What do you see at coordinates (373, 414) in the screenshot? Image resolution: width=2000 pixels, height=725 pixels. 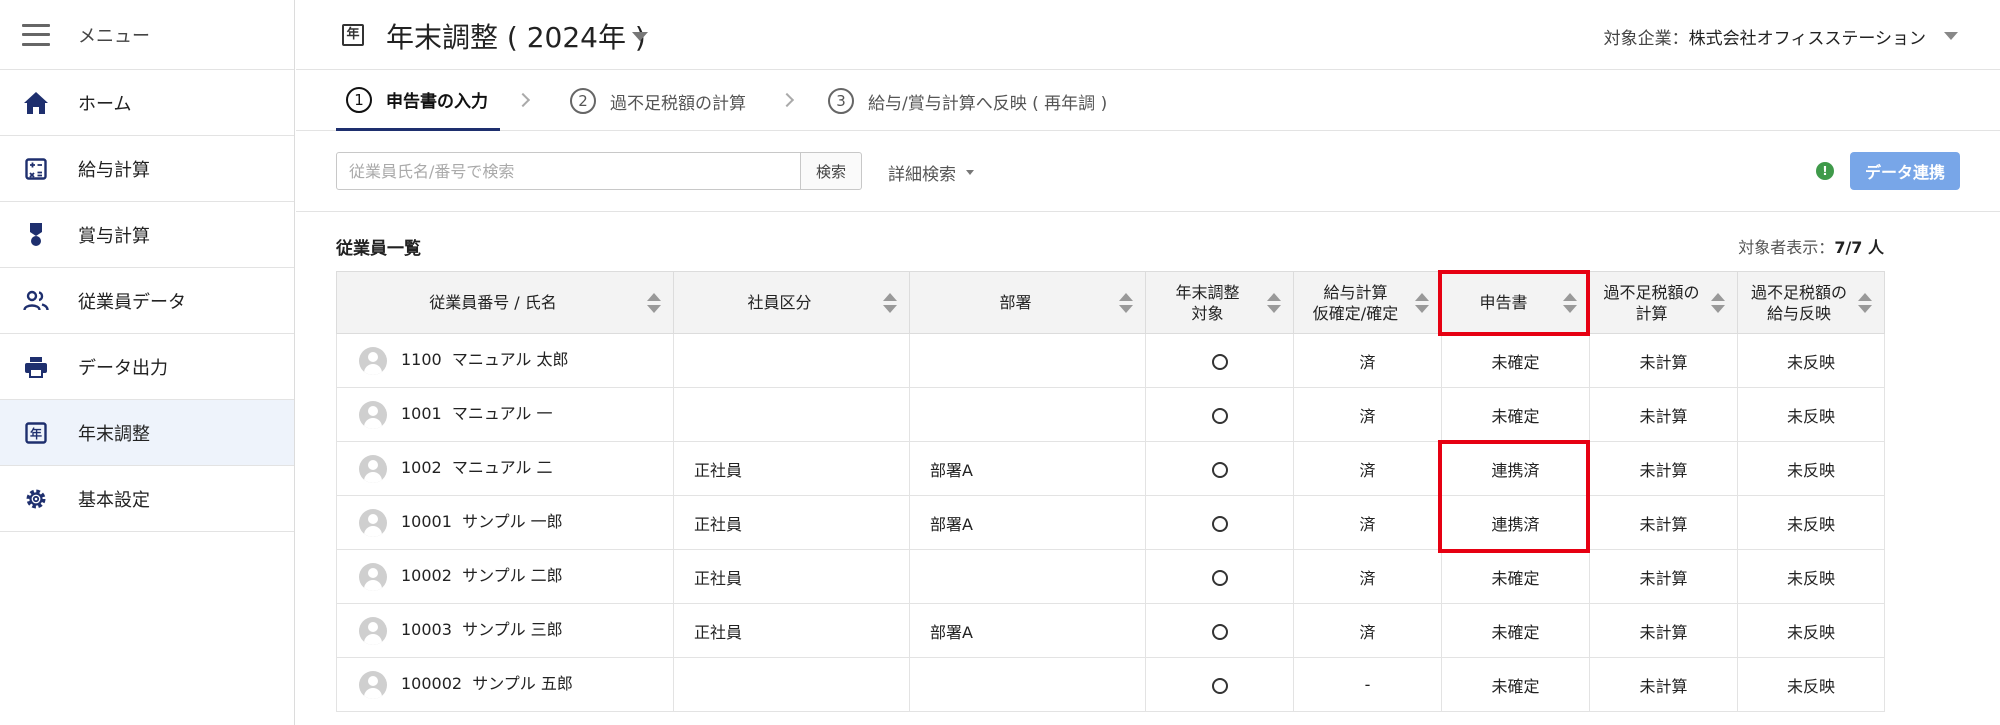 I see `avatar-icon` at bounding box center [373, 414].